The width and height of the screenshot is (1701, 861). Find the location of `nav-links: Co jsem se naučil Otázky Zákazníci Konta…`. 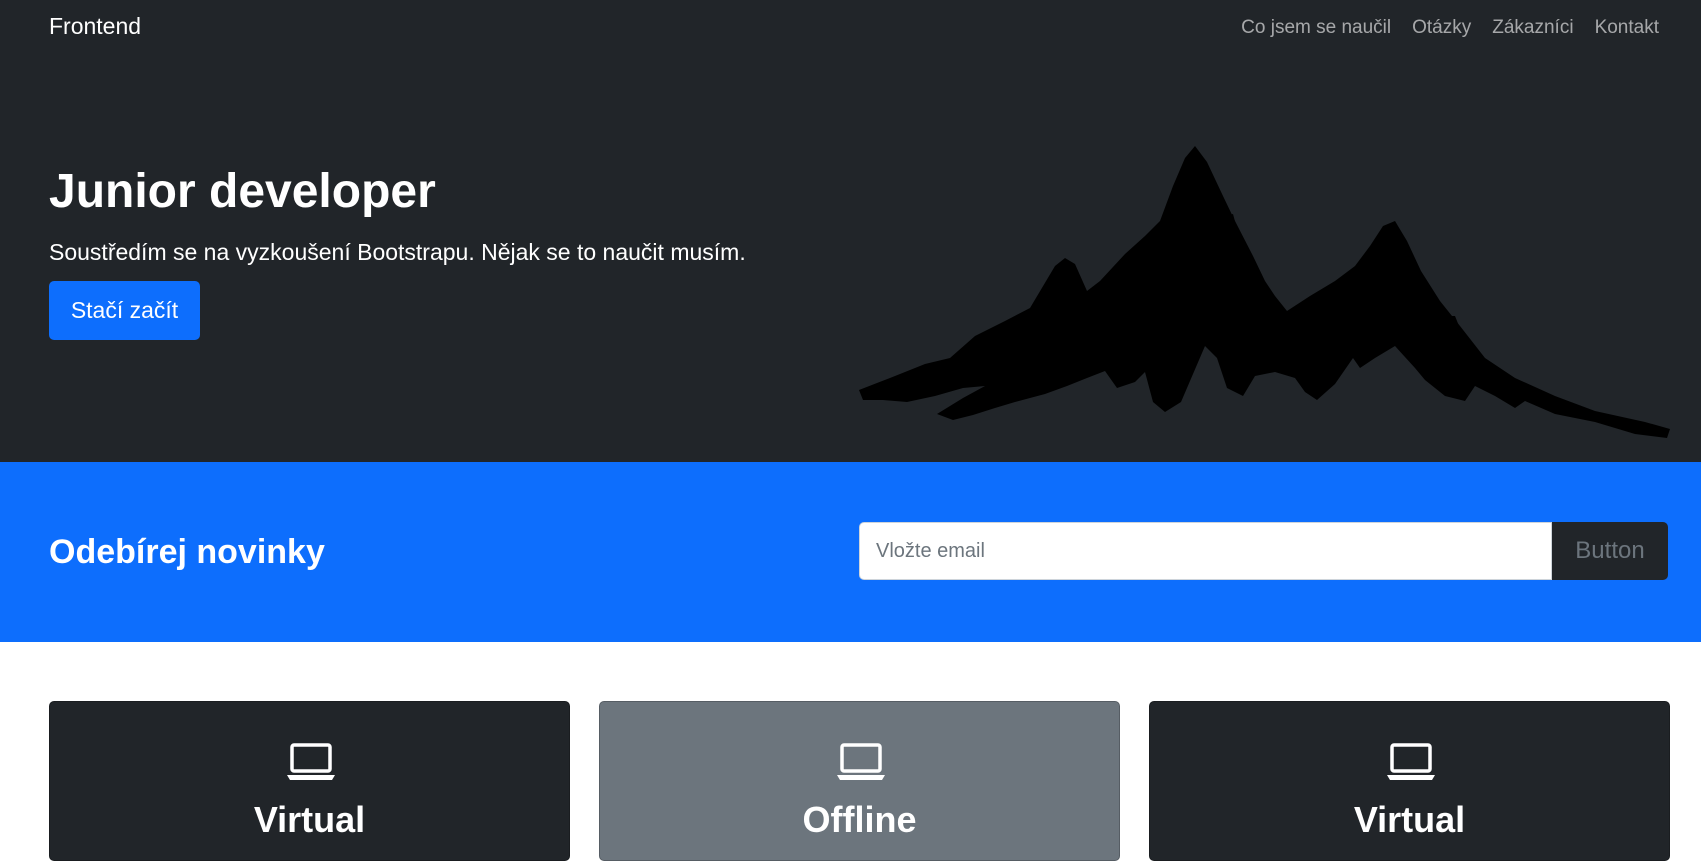

nav-links: Co jsem se naučil Otázky Zákazníci Konta… is located at coordinates (1450, 28).